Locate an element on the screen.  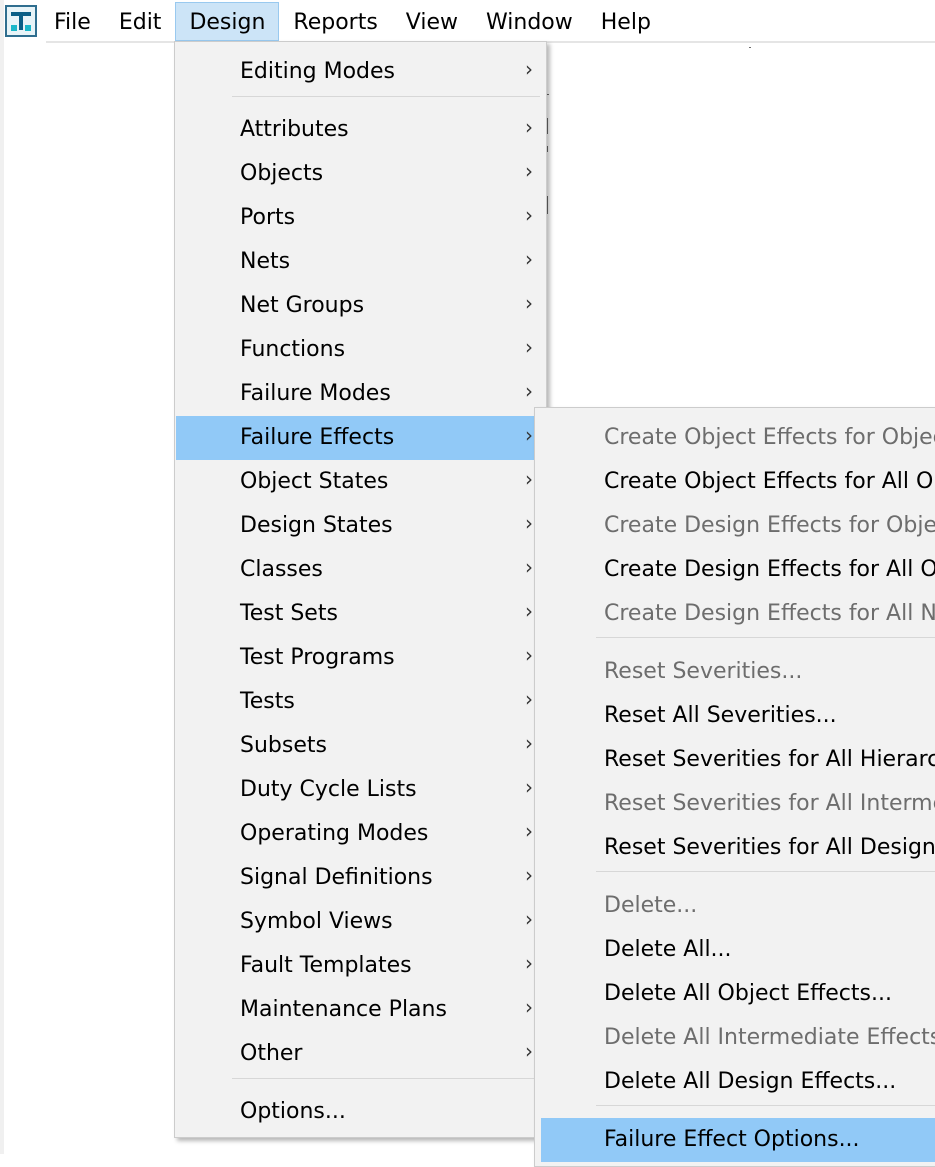
submenu-item-reset-severities-for-all-hierarchic: Reset Severities for All Hierarchic is located at coordinates (735, 760).